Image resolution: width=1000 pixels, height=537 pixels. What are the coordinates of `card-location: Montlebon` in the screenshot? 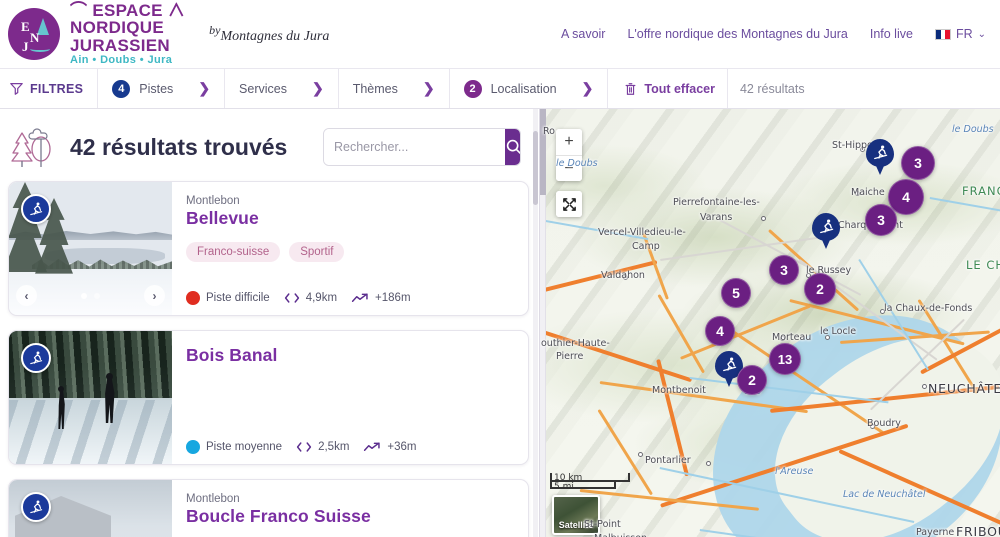 It's located at (213, 499).